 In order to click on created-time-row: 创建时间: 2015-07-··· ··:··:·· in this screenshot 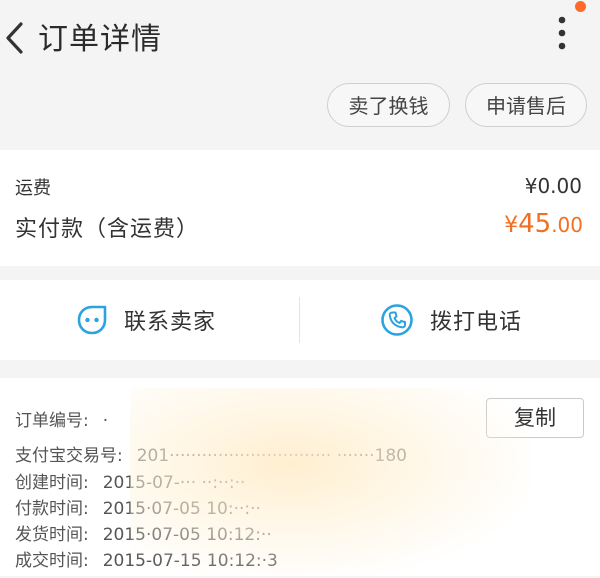, I will do `click(130, 480)`.